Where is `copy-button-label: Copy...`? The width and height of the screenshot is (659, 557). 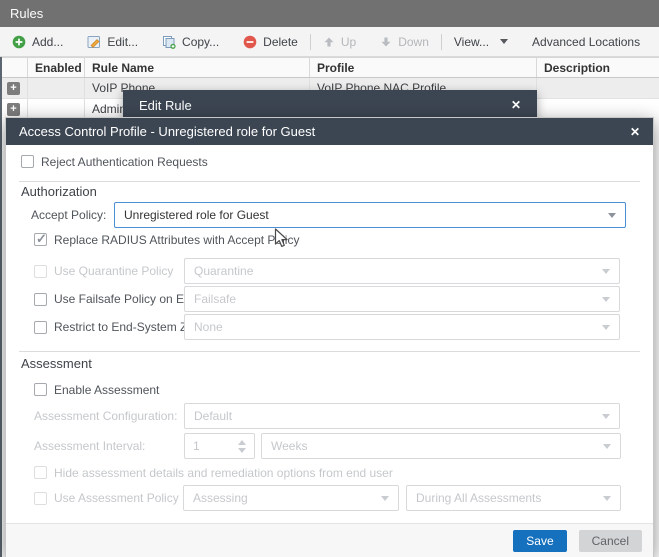 copy-button-label: Copy... is located at coordinates (201, 41).